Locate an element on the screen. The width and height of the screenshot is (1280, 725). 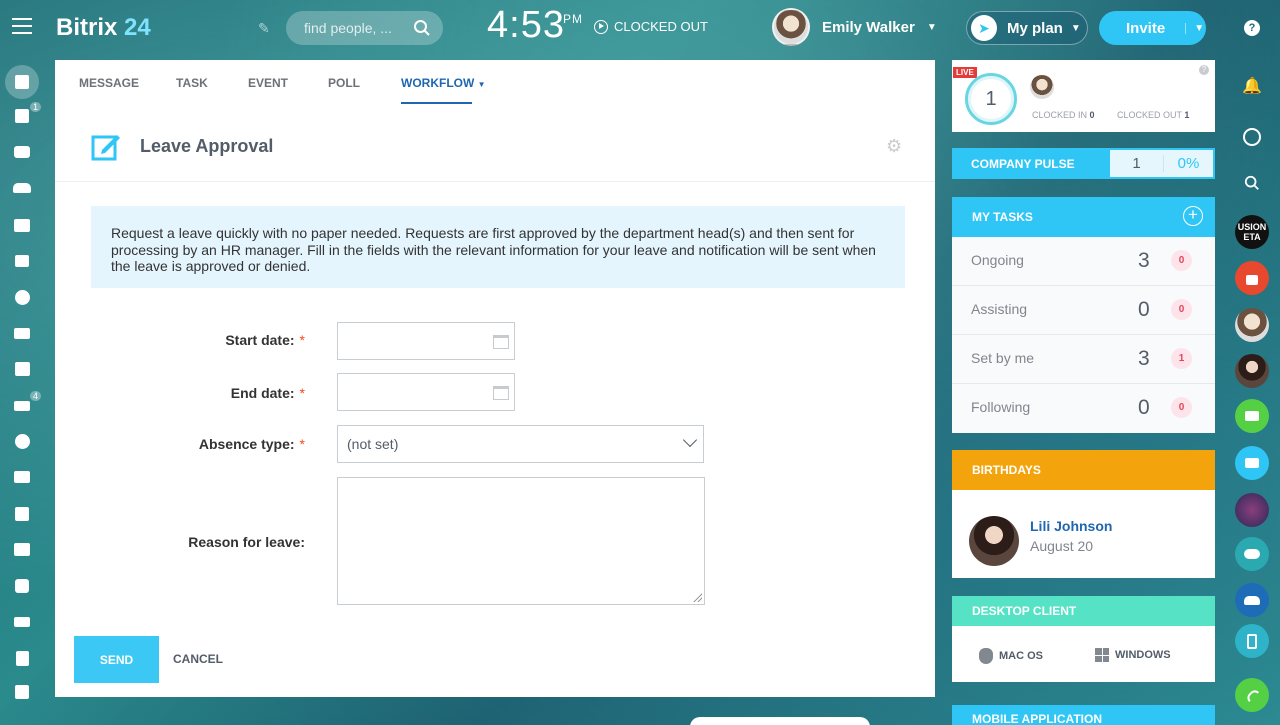
workflow-edit-icon is located at coordinates (105, 148).